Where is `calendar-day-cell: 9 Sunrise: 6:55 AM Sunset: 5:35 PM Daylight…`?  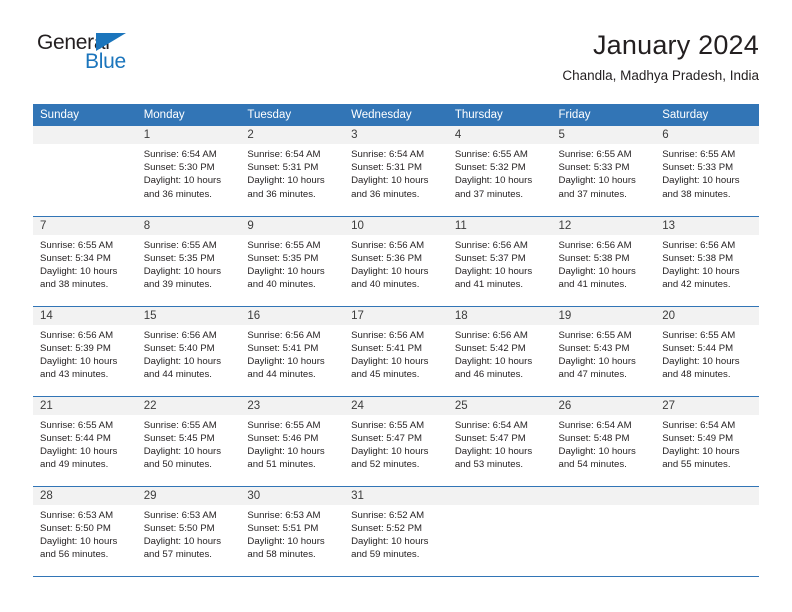
calendar-day-cell: 9 Sunrise: 6:55 AM Sunset: 5:35 PM Daylight… is located at coordinates (292, 261).